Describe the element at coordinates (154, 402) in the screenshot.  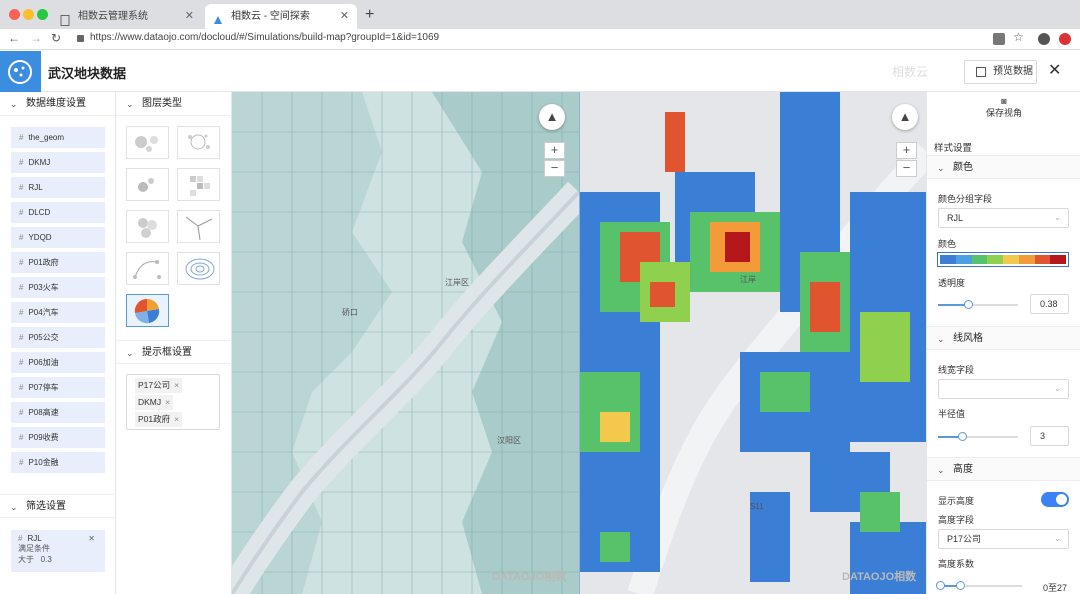
I see `tooltip-tag: DKMJ ×` at that location.